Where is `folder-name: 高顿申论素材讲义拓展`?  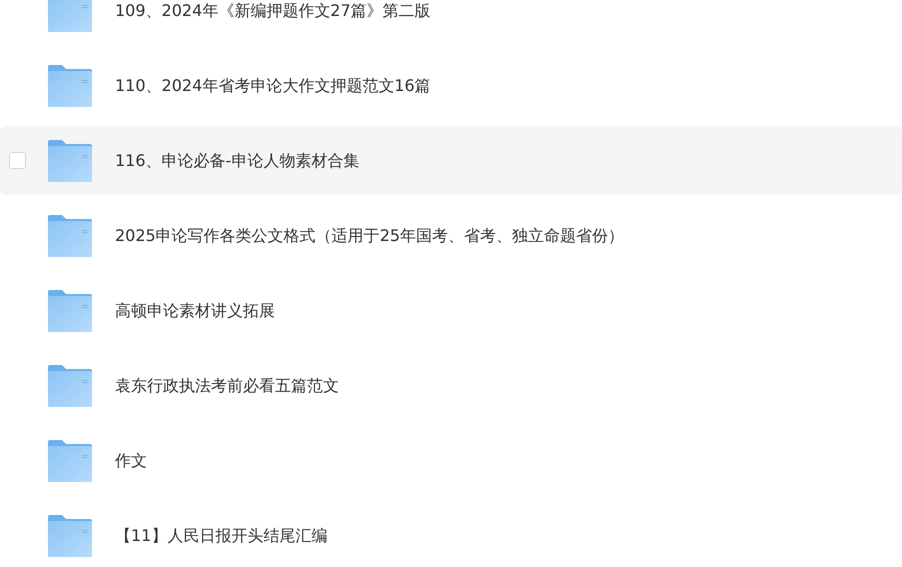
folder-name: 高顿申论素材讲义拓展 is located at coordinates (195, 310).